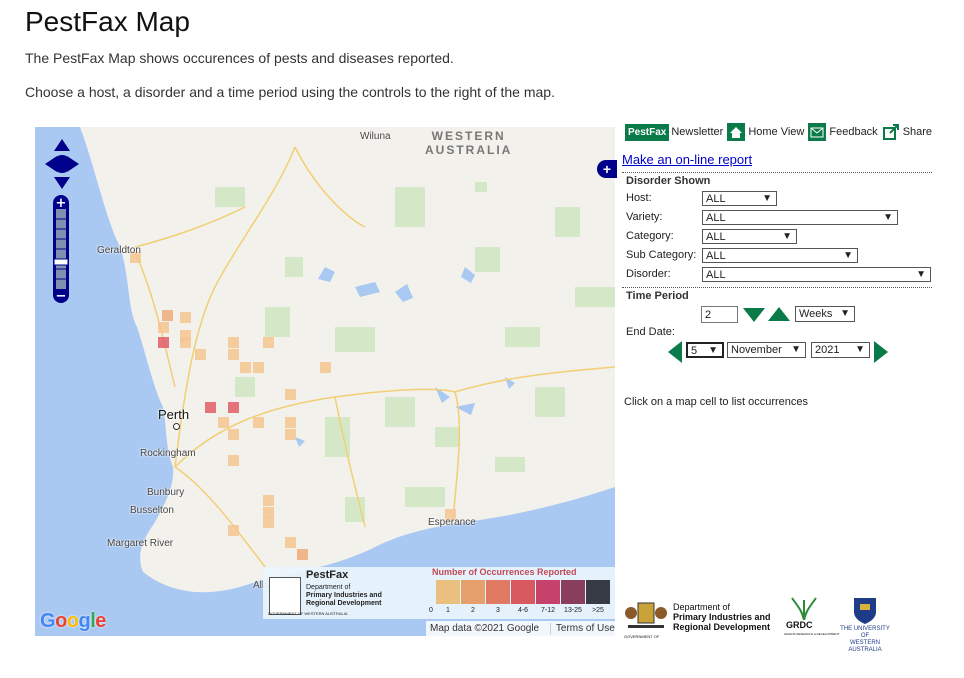  I want to click on decrease-arrow-icon, so click(754, 315).